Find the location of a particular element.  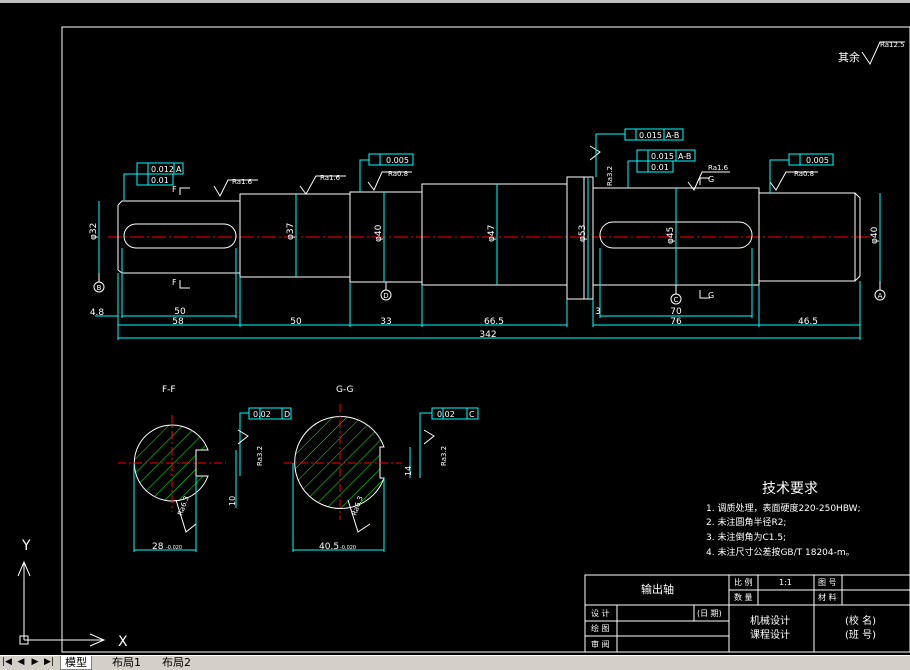

section-f-key-depth: 10 is located at coordinates (232, 501).